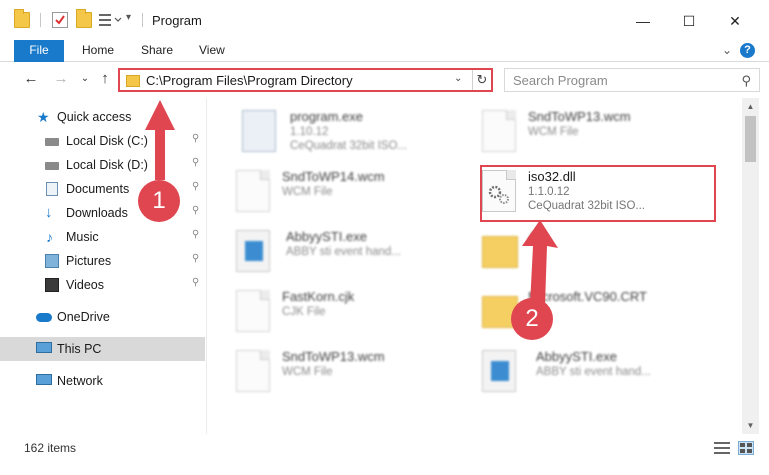 The width and height of the screenshot is (769, 475). What do you see at coordinates (80, 381) in the screenshot?
I see `nav-label: Network` at bounding box center [80, 381].